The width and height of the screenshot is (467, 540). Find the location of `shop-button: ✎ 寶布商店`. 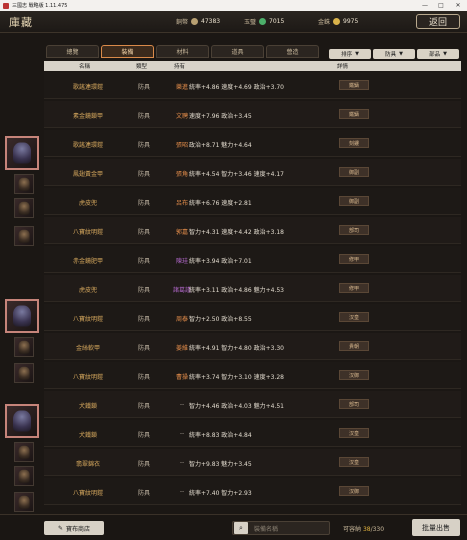

shop-button: ✎ 寶布商店 is located at coordinates (74, 528).